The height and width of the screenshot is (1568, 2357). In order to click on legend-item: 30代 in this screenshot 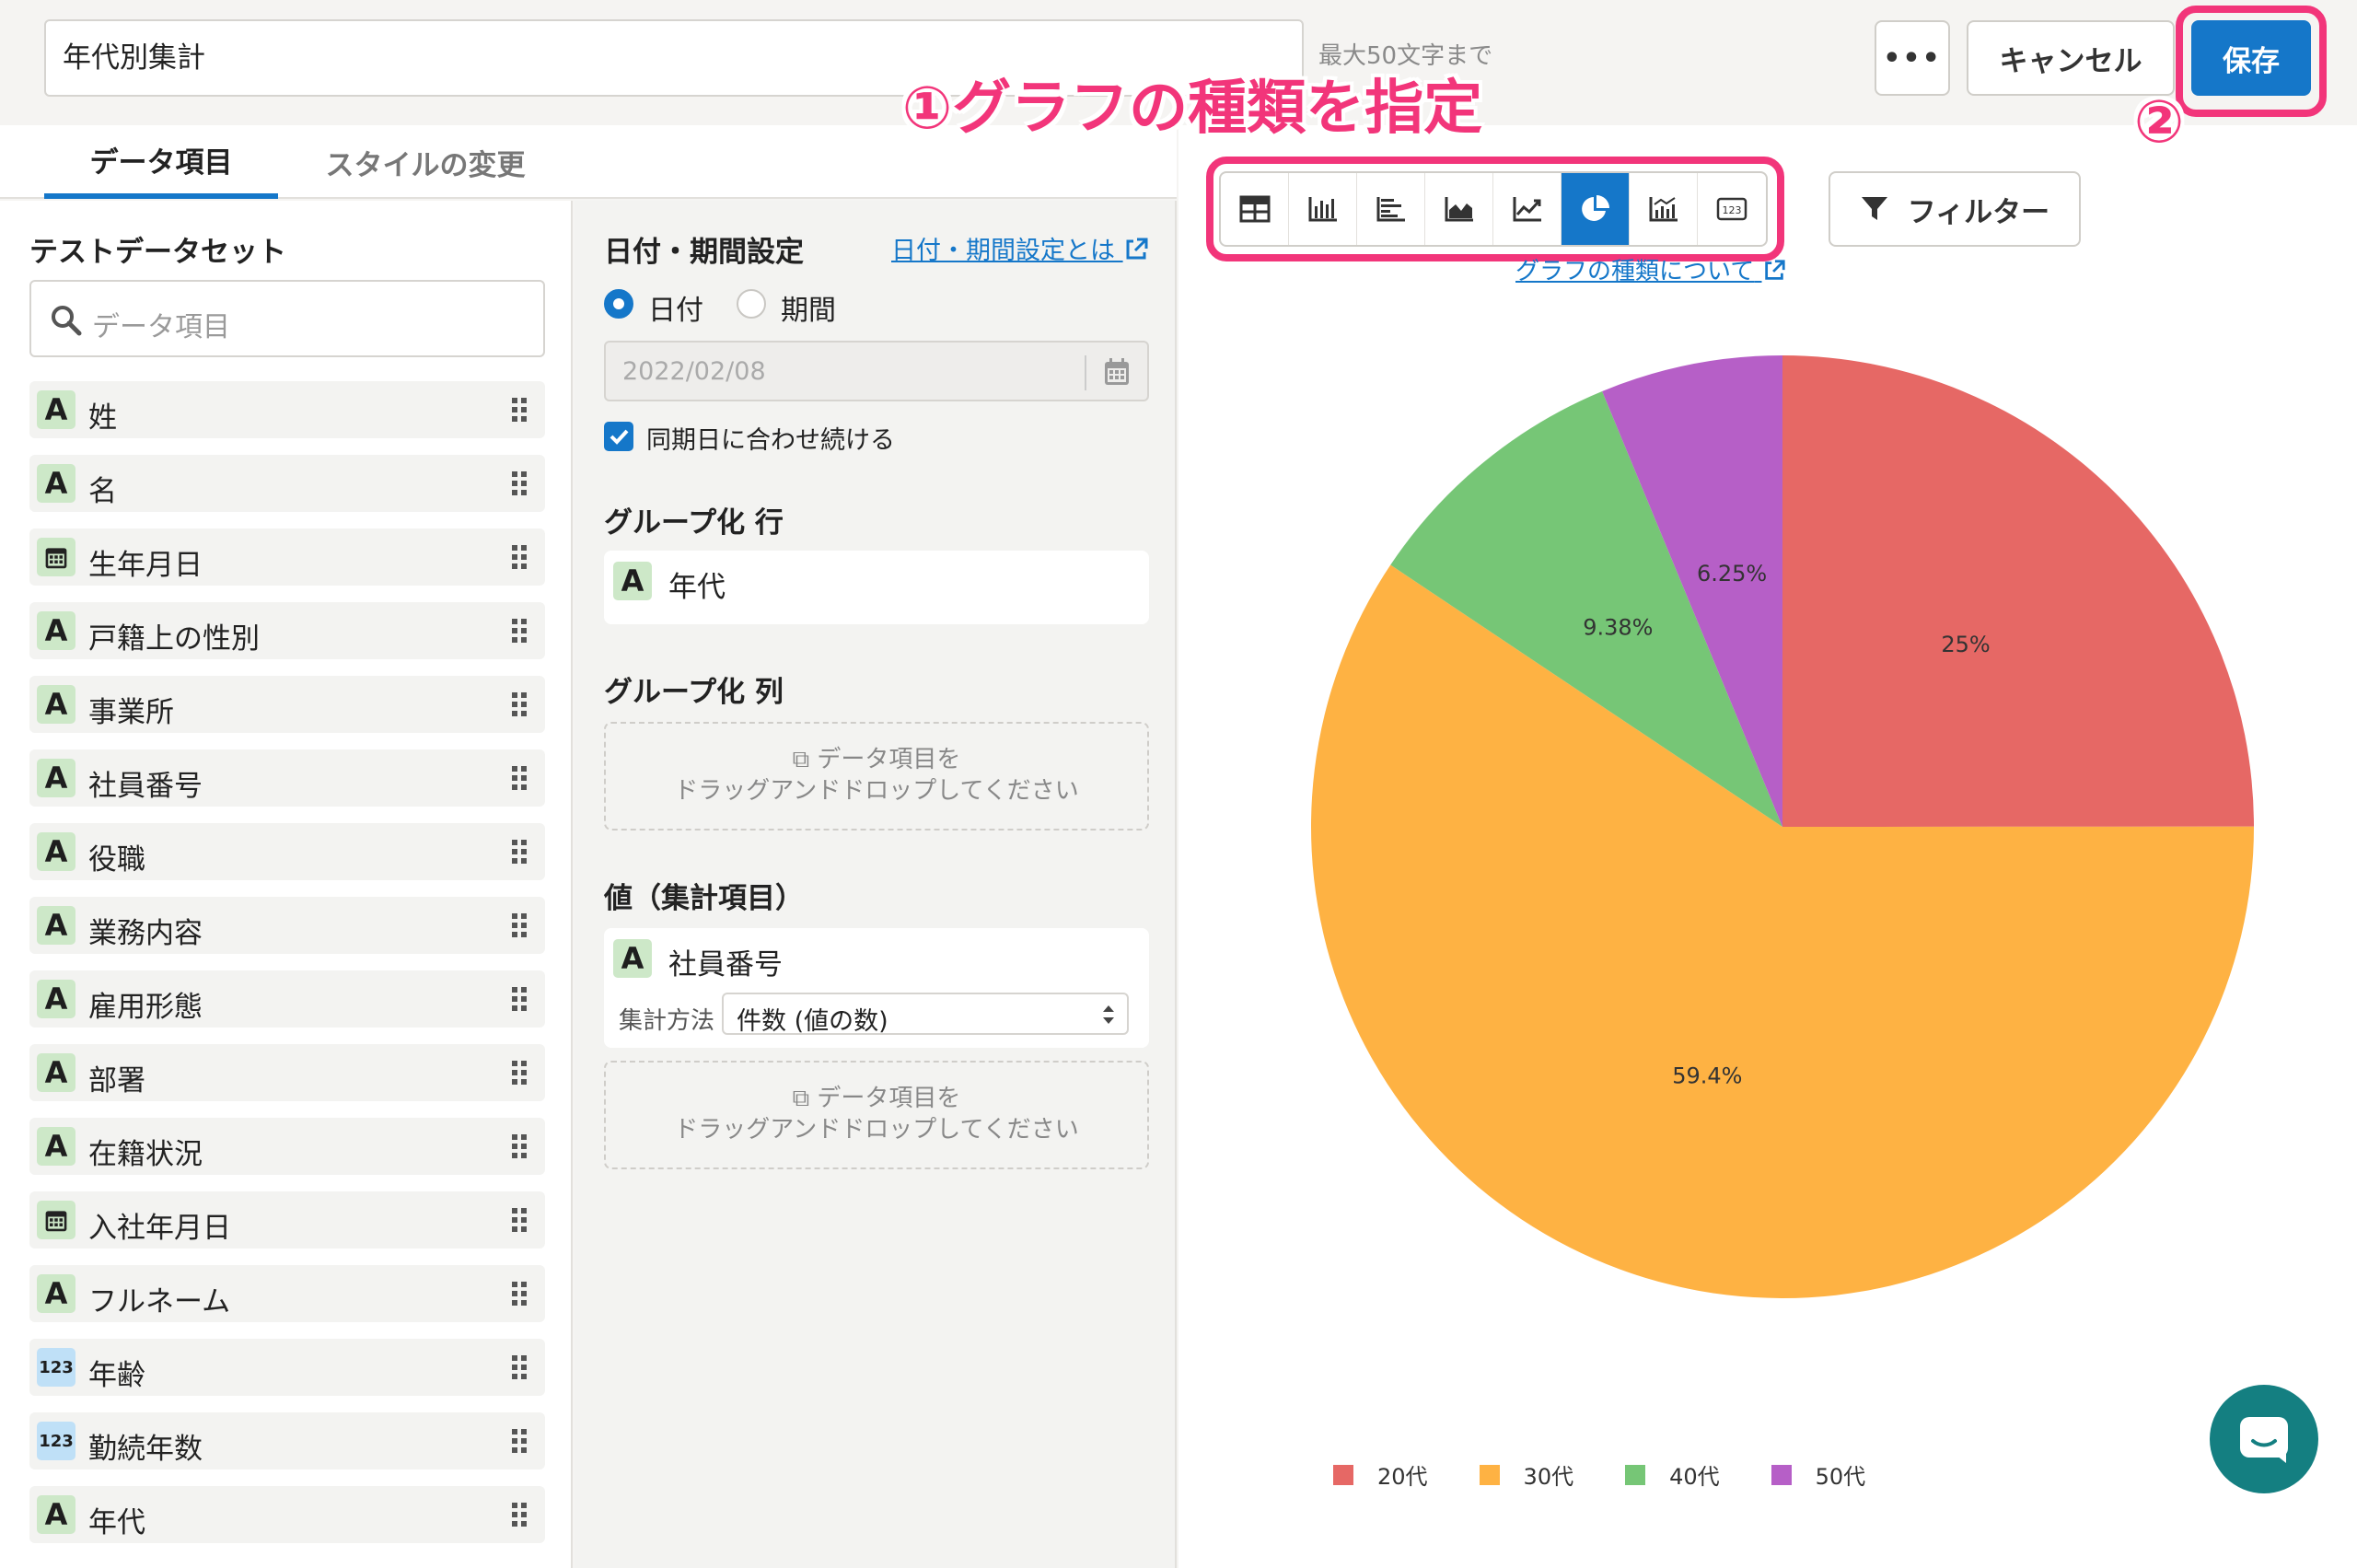, I will do `click(1526, 1474)`.